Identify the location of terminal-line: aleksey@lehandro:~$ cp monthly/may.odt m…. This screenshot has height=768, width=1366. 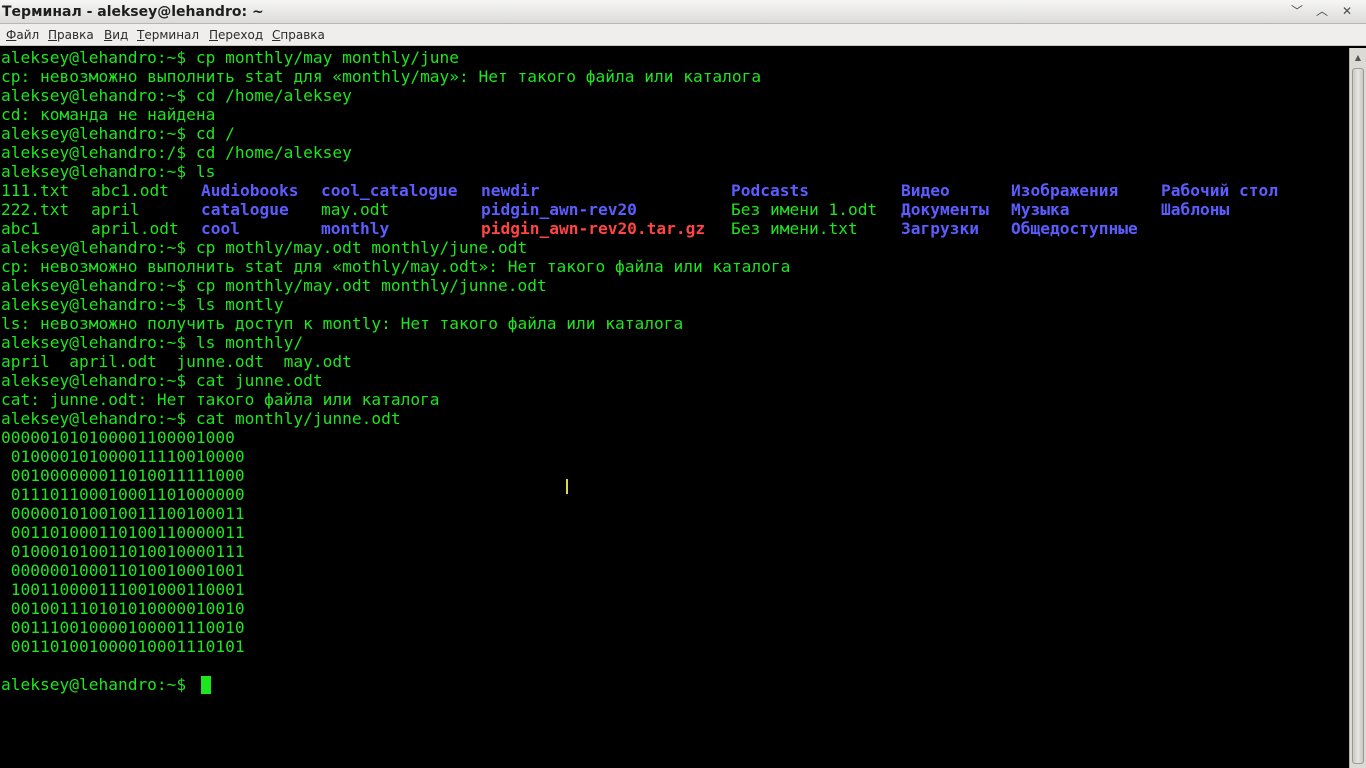
(274, 285).